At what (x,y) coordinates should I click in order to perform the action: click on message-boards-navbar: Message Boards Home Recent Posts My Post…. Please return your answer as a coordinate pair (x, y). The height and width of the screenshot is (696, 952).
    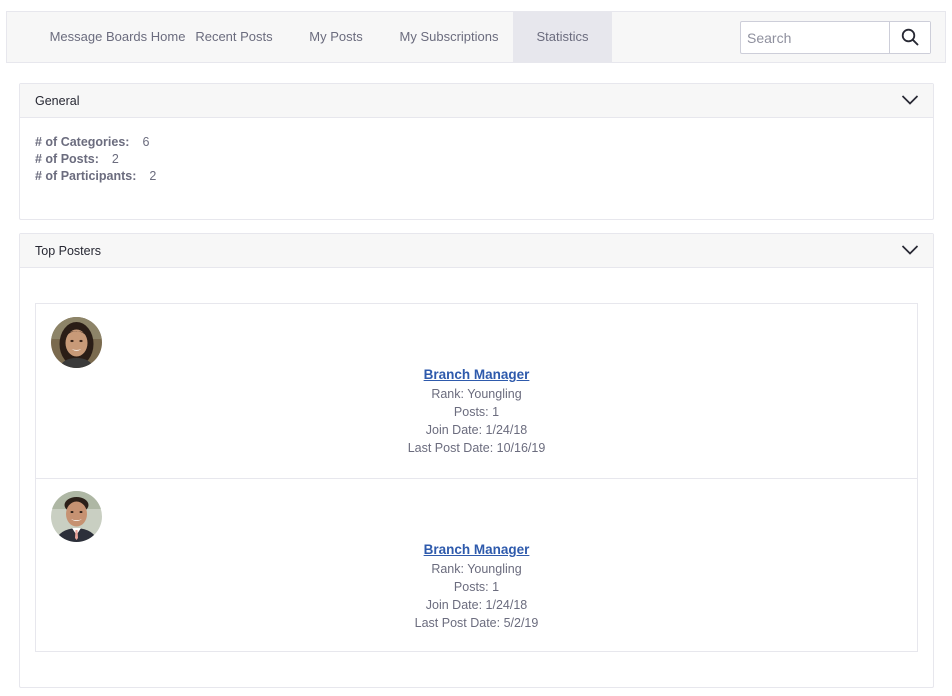
    Looking at the image, I should click on (476, 37).